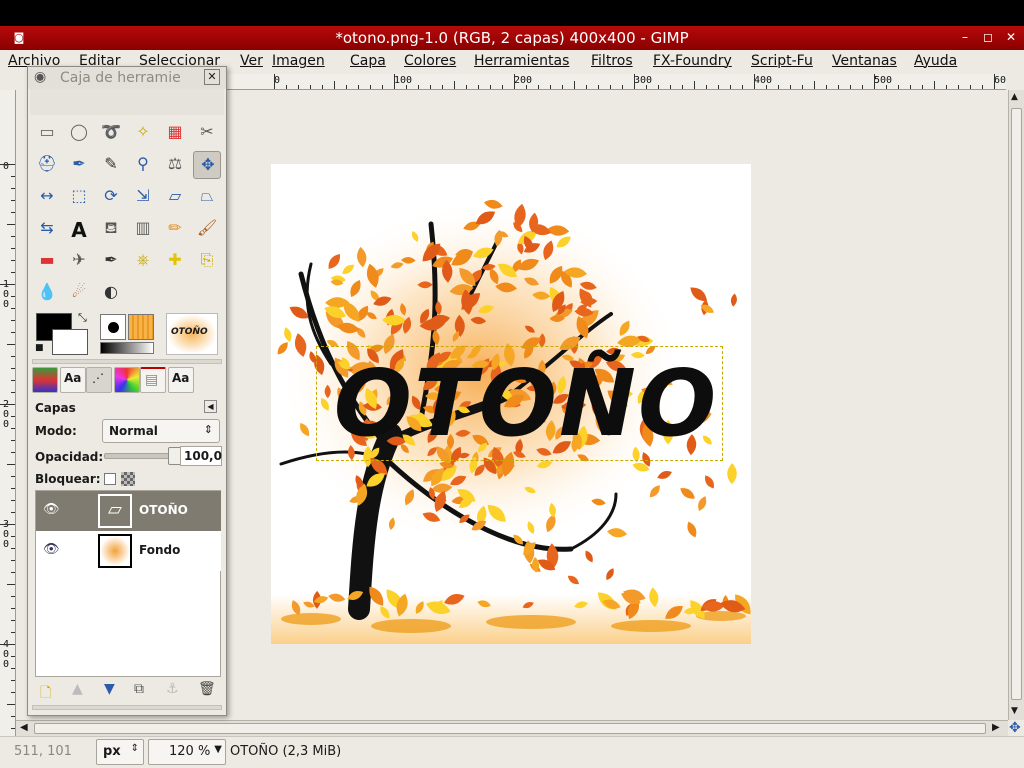 The image size is (1024, 768). What do you see at coordinates (79, 293) in the screenshot?
I see `smudge-tool-icon: ☄` at bounding box center [79, 293].